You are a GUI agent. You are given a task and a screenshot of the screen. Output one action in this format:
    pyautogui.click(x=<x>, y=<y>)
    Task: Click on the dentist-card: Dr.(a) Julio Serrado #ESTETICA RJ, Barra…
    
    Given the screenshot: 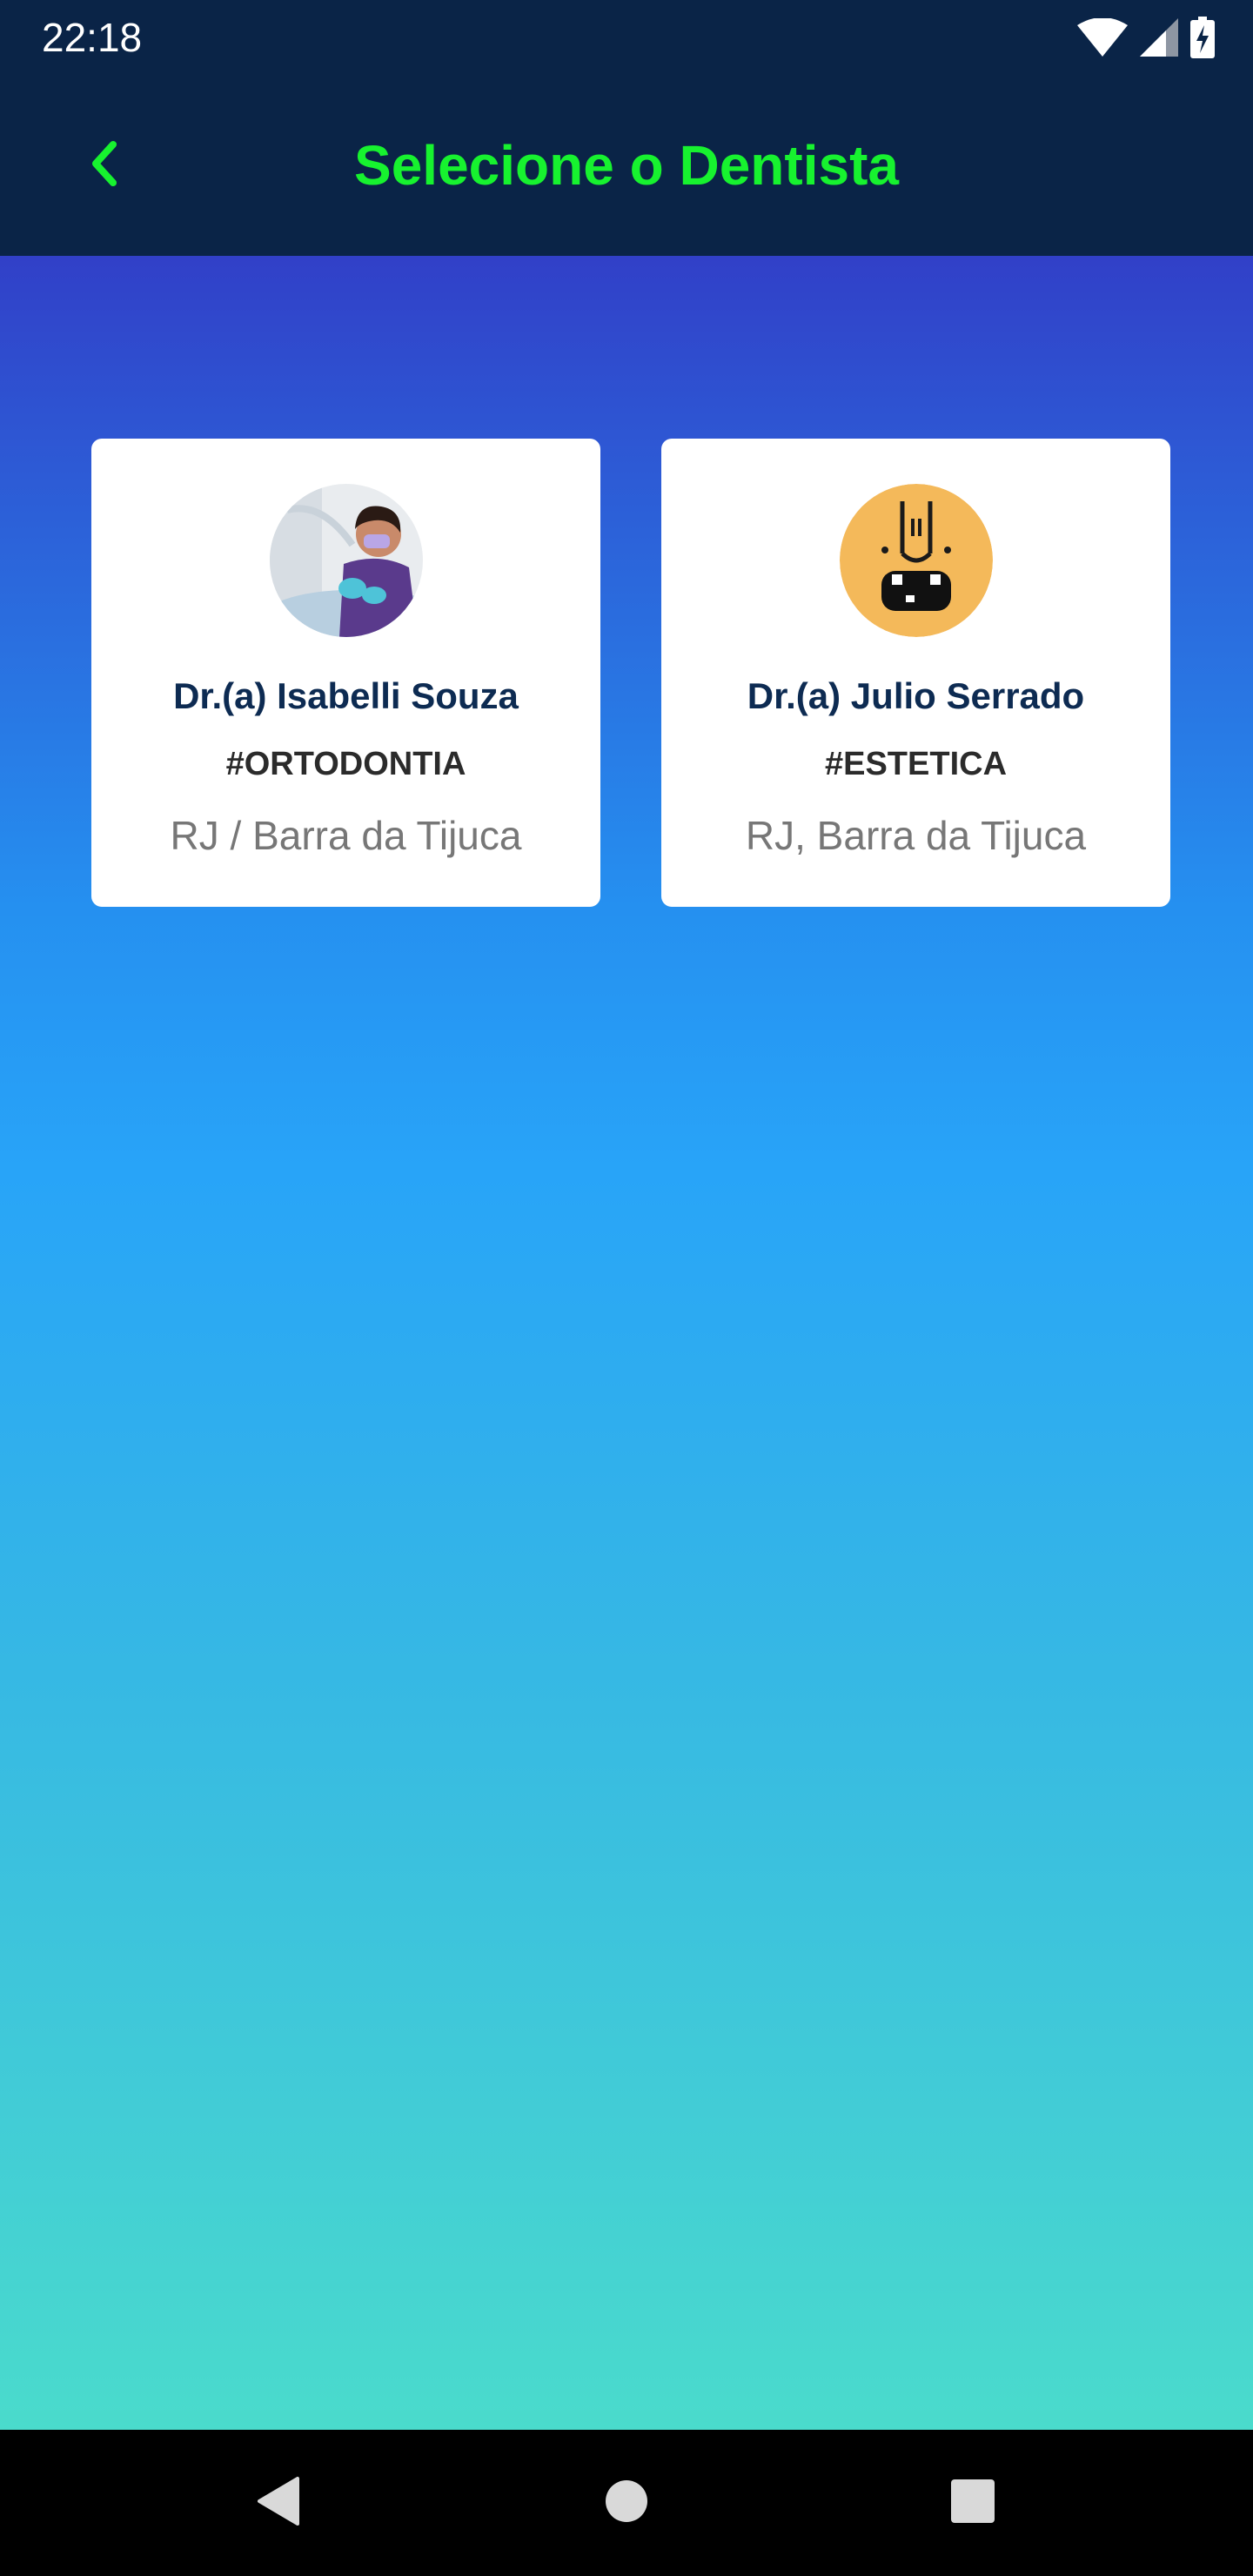 What is the action you would take?
    pyautogui.click(x=915, y=673)
    